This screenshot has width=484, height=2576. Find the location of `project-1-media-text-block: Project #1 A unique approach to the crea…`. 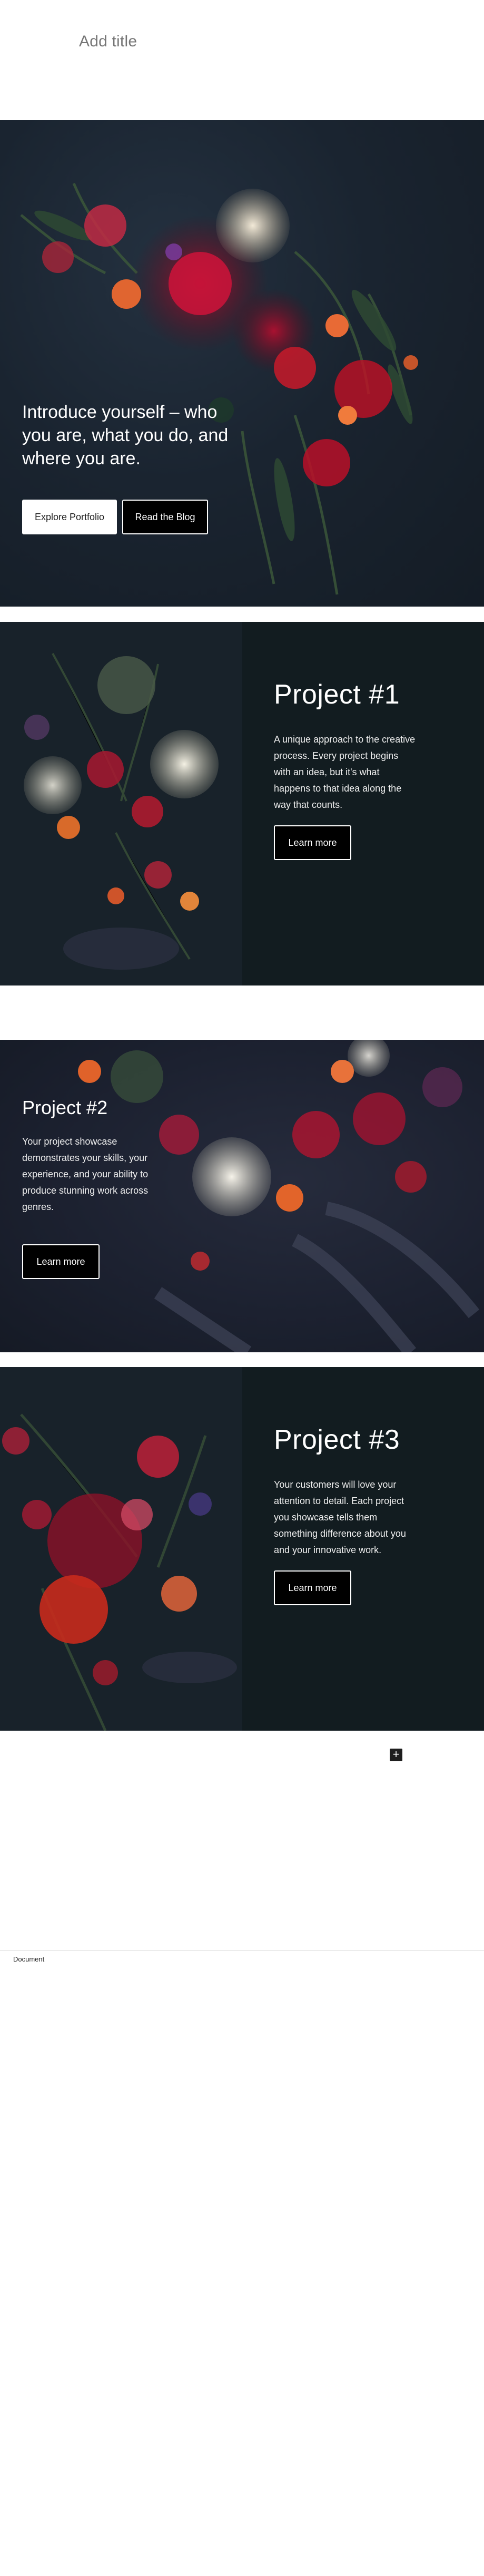

project-1-media-text-block: Project #1 A unique approach to the crea… is located at coordinates (242, 803).